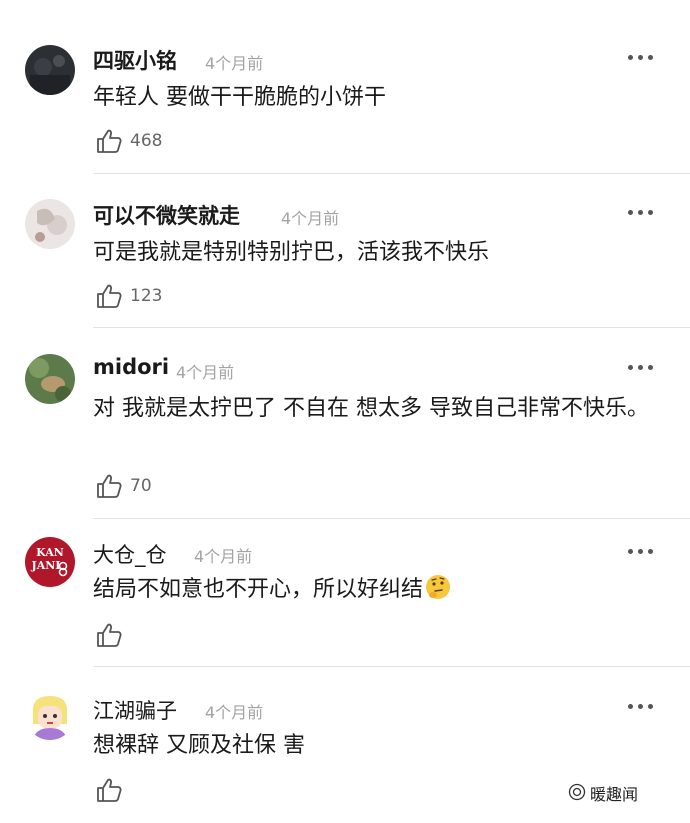 Image resolution: width=690 pixels, height=823 pixels. What do you see at coordinates (131, 367) in the screenshot?
I see `username: midori` at bounding box center [131, 367].